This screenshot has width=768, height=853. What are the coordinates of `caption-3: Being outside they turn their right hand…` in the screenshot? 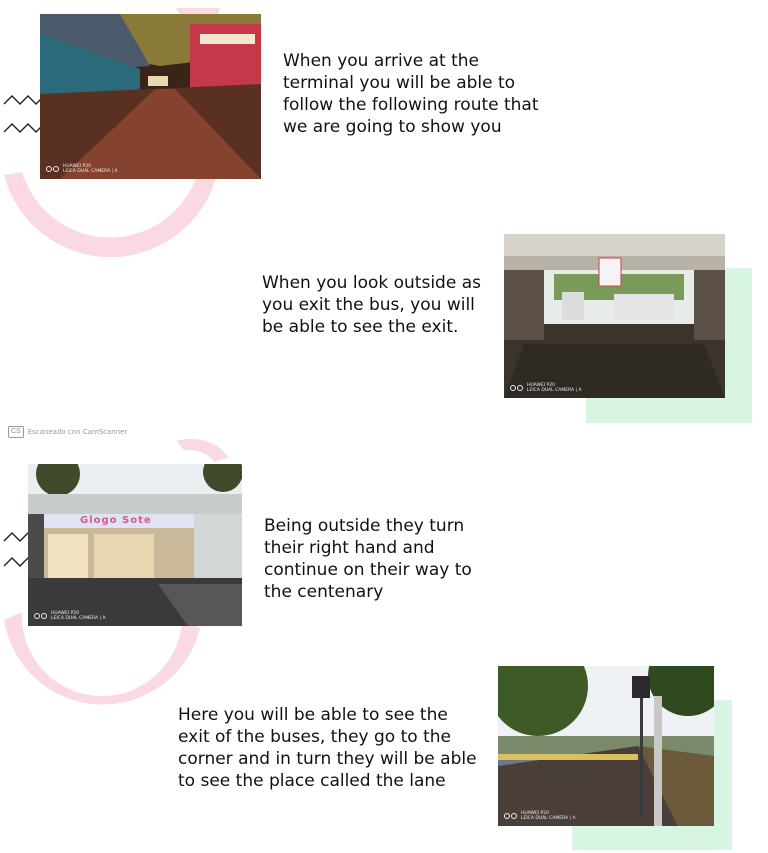 It's located at (368, 559).